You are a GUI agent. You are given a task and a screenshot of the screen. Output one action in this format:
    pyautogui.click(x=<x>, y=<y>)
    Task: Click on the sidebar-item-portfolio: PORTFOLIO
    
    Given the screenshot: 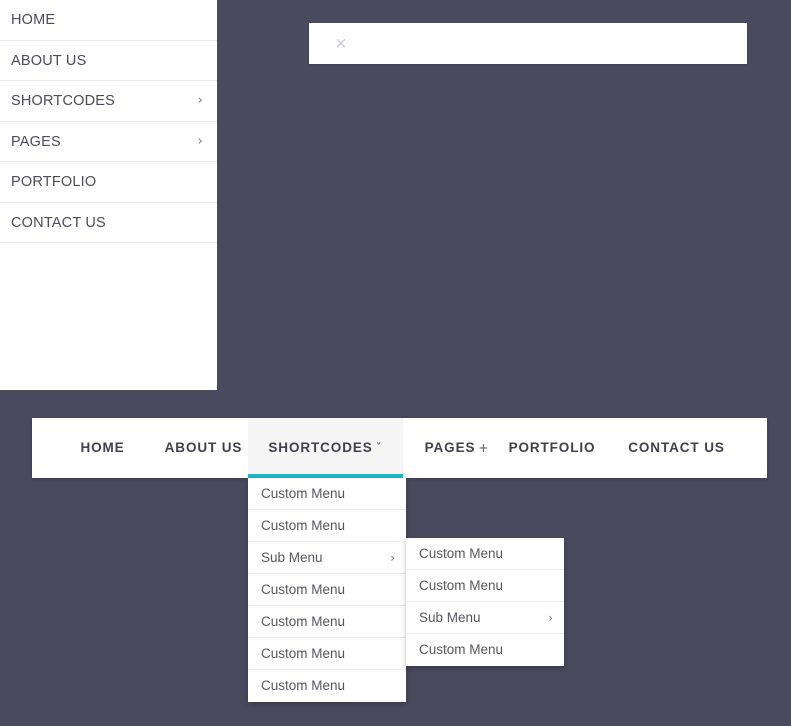 What is the action you would take?
    pyautogui.click(x=108, y=182)
    